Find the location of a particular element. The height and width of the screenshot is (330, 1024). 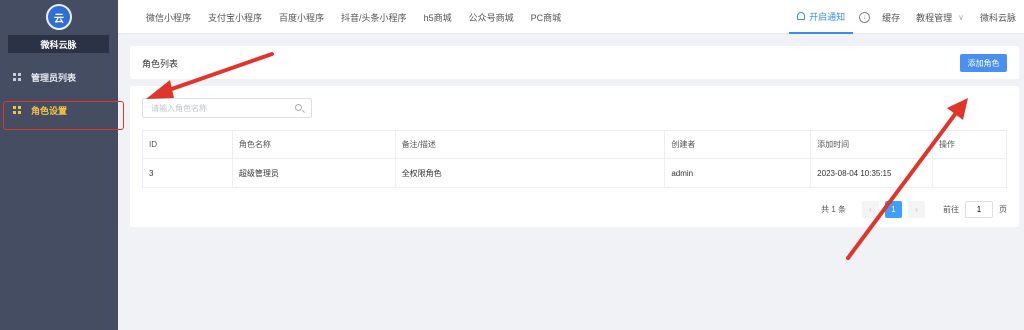

page-suffix: 页 is located at coordinates (1003, 209).